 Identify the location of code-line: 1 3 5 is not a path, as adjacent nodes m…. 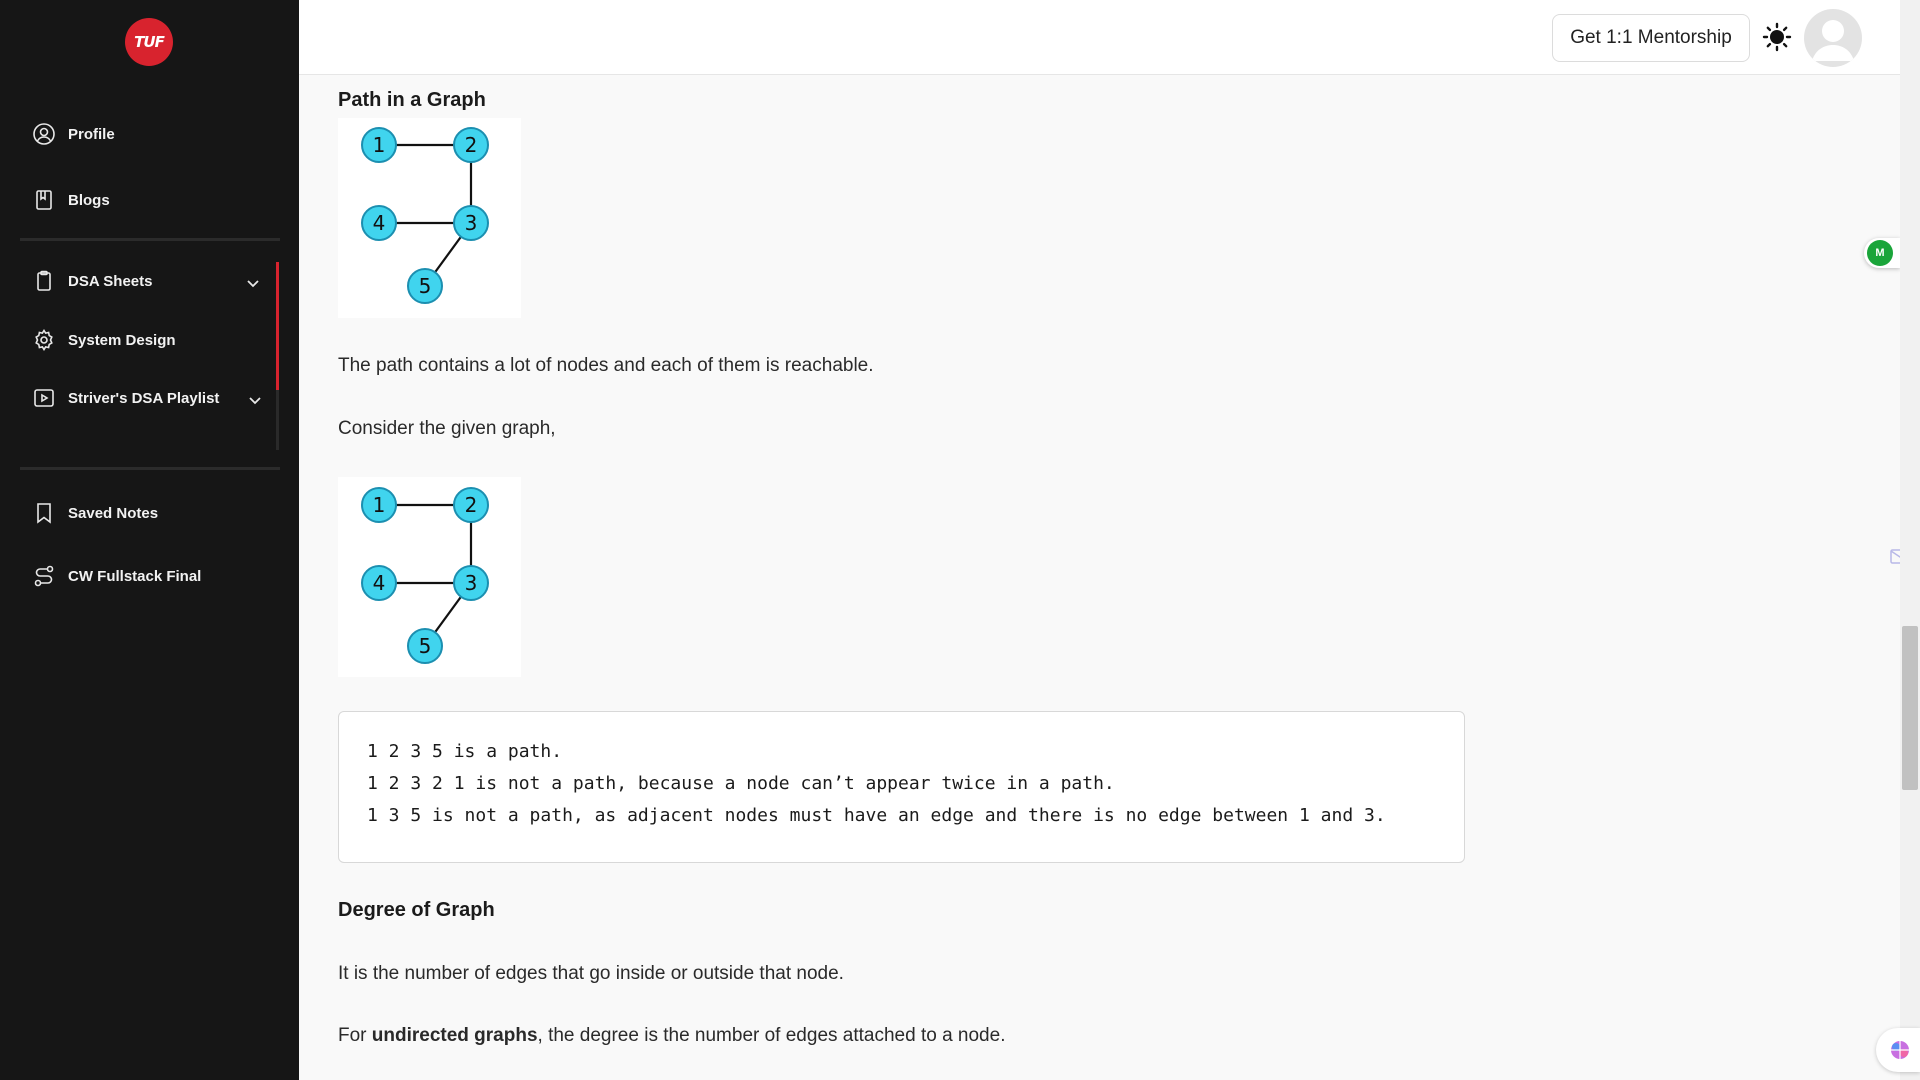
(876, 815).